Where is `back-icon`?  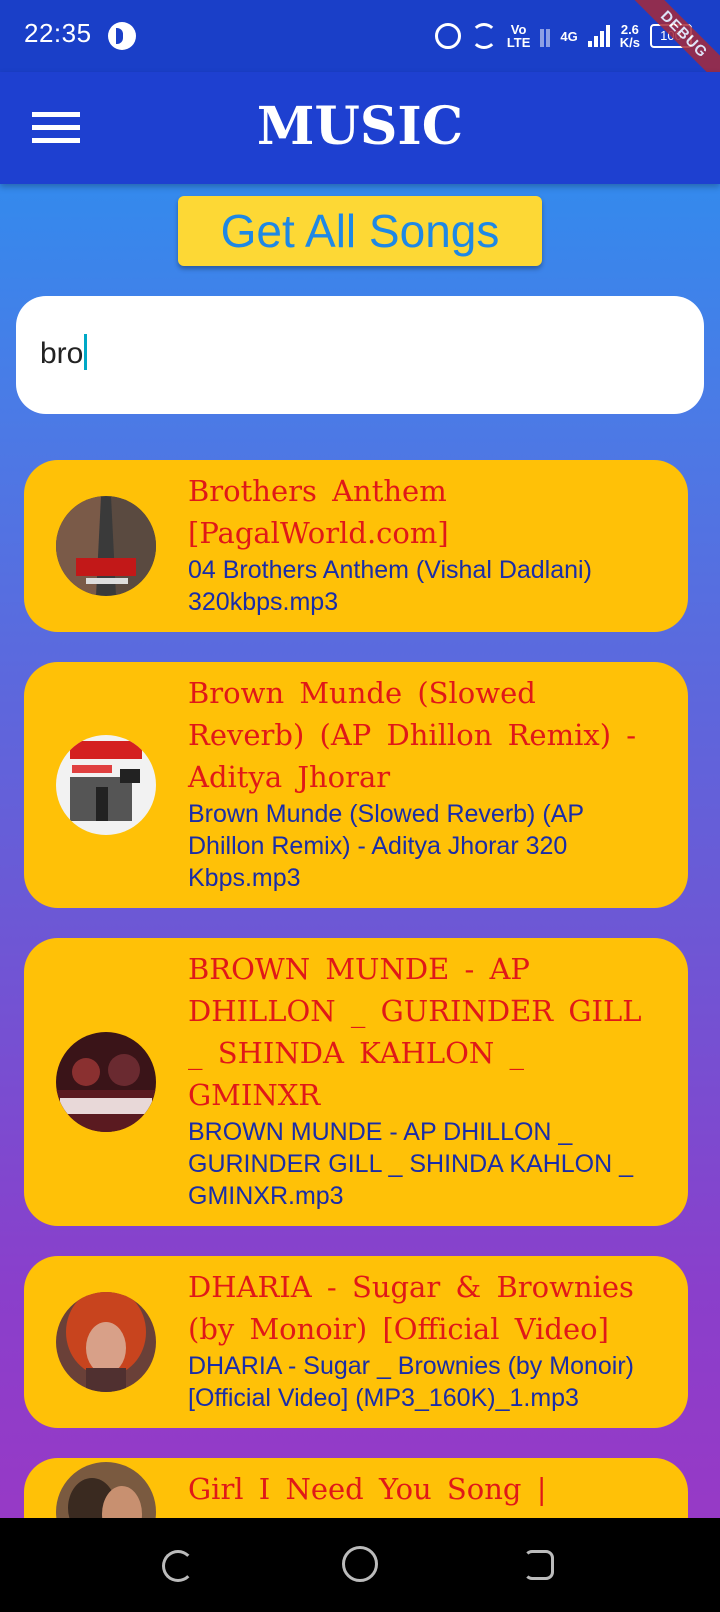 back-icon is located at coordinates (178, 1566).